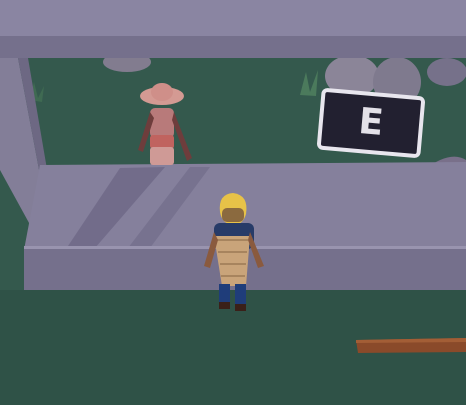  Describe the element at coordinates (233, 47) in the screenshot. I see `wall-top-beam-face` at that location.